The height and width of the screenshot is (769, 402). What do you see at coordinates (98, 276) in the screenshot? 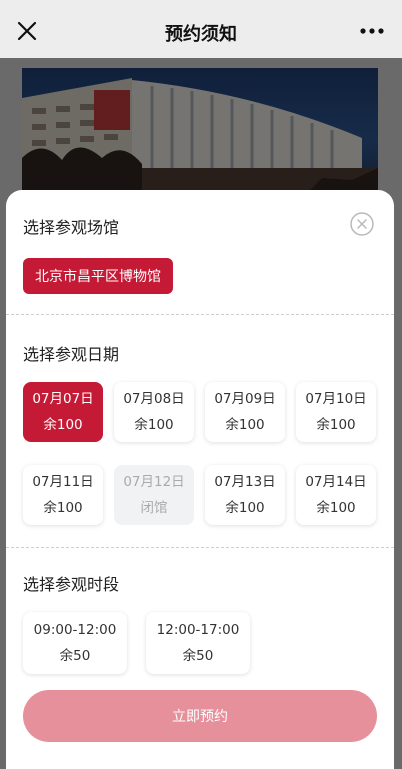
I see `venue-option-button: 北京市昌平区博物馆` at bounding box center [98, 276].